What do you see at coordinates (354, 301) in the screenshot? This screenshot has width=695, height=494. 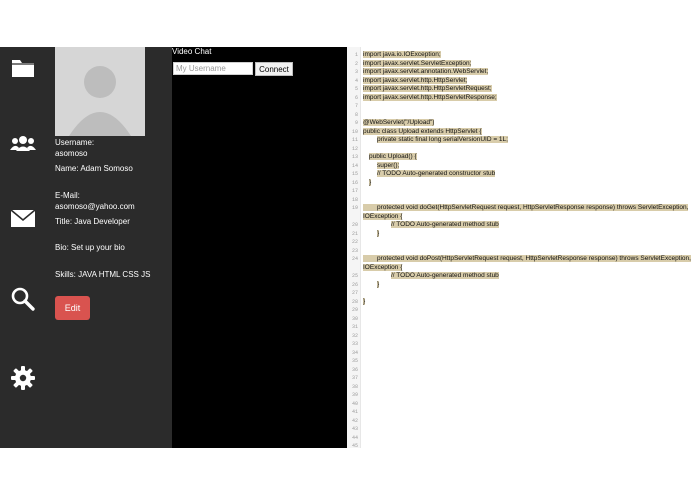 I see `line-number: 28` at bounding box center [354, 301].